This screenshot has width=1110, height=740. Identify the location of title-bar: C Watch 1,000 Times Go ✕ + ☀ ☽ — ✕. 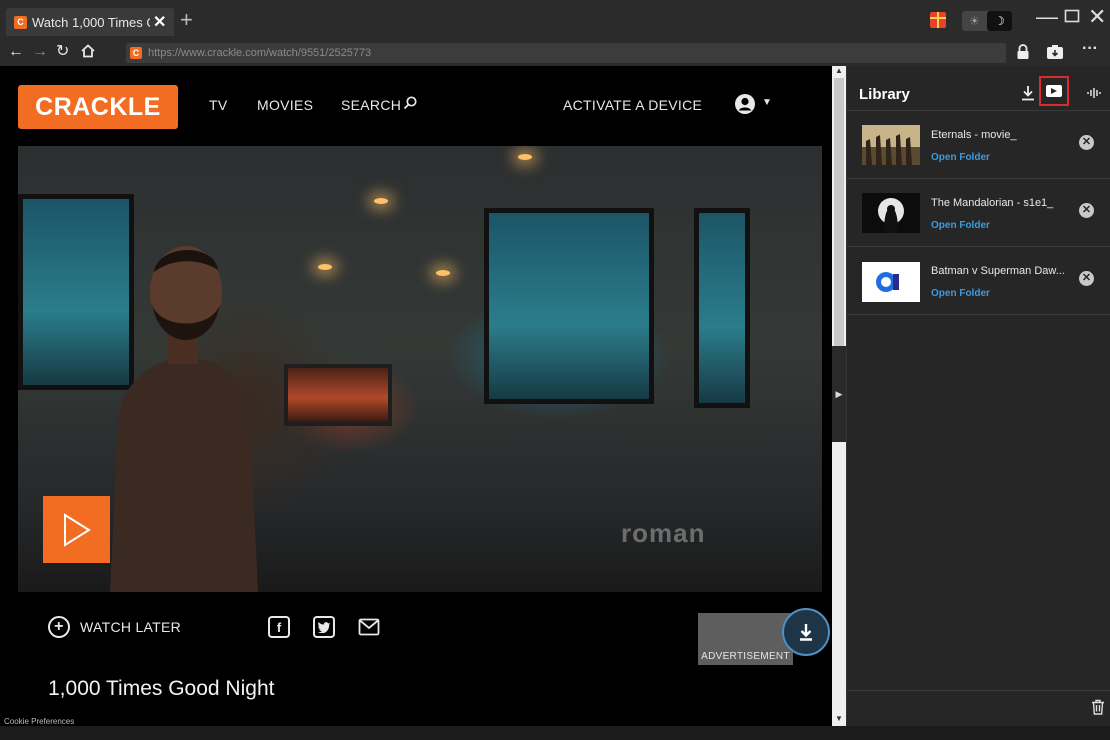
(555, 20).